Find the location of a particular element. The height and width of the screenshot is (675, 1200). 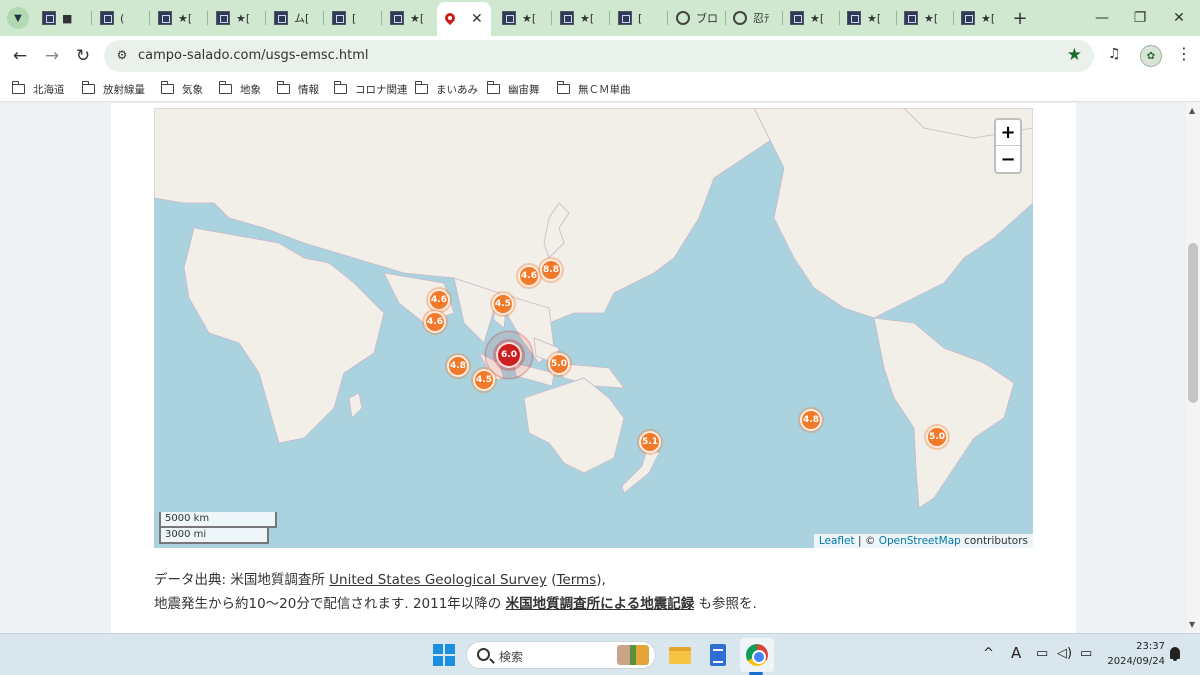

scroll-down-arrow-icon: ▼ is located at coordinates (1192, 624).